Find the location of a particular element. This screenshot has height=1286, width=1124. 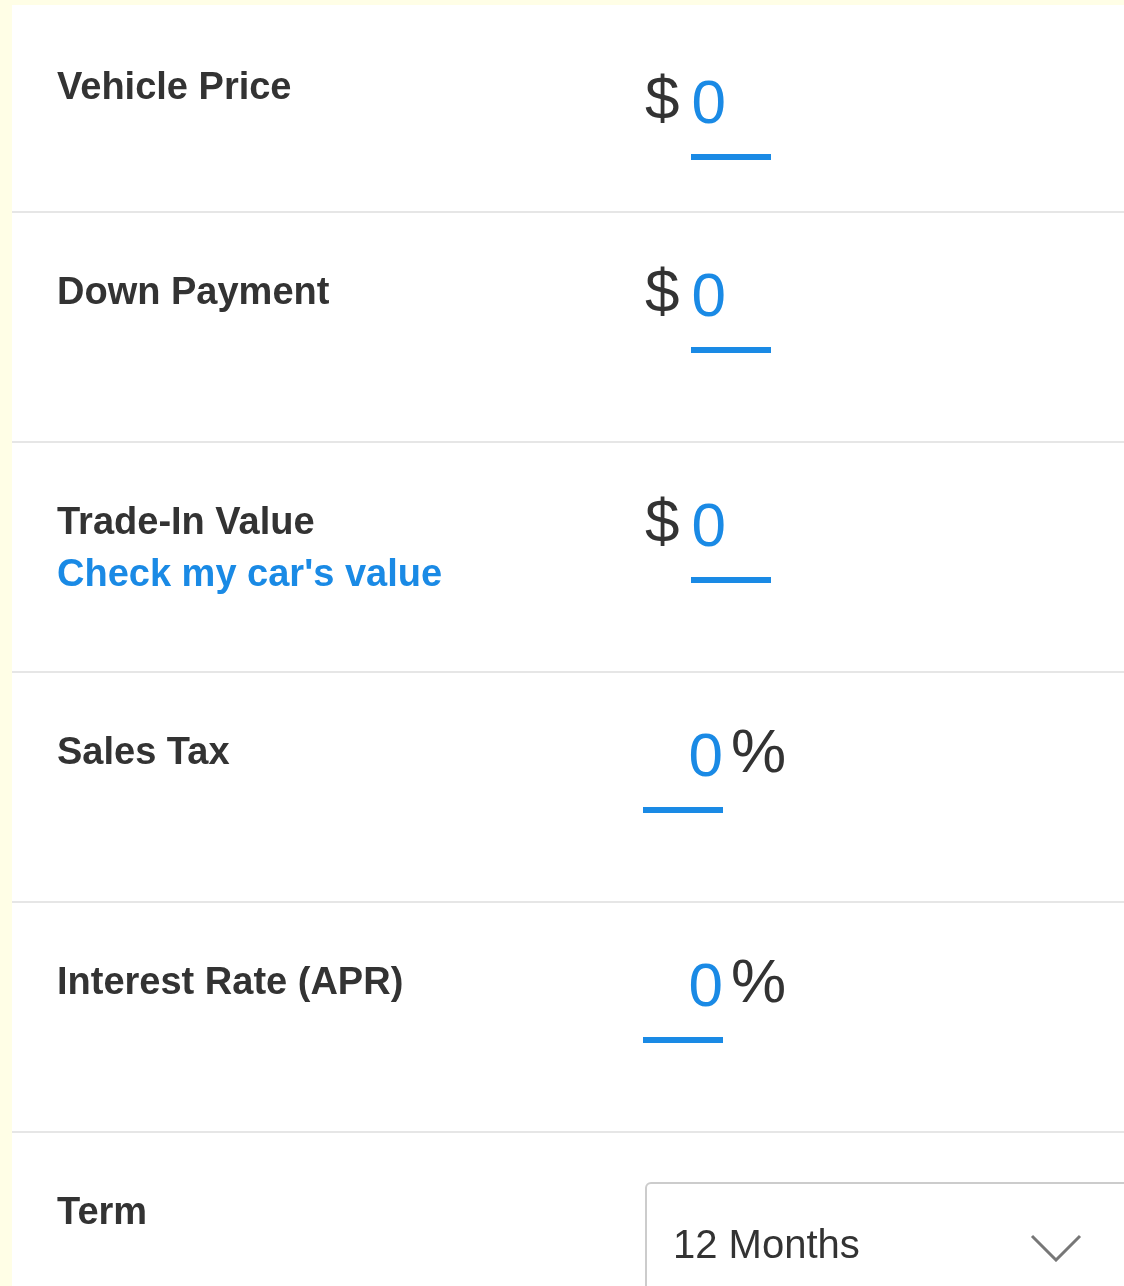

field-label: Down Payment is located at coordinates (193, 291).